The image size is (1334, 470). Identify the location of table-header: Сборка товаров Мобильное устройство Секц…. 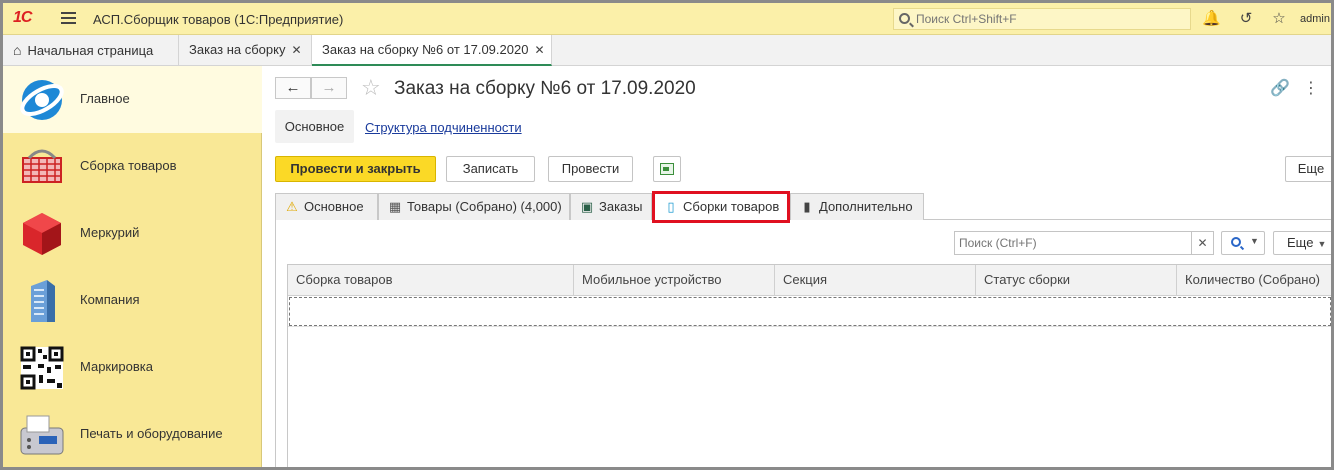
(809, 280).